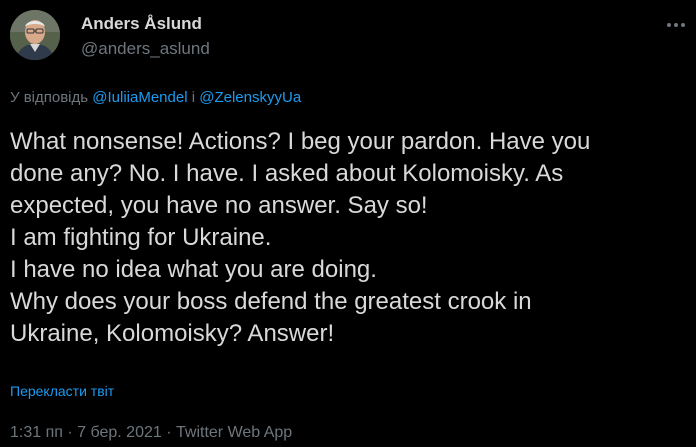 This screenshot has height=447, width=696. What do you see at coordinates (193, 269) in the screenshot?
I see `tweet-line: I have no idea what you are doing.` at bounding box center [193, 269].